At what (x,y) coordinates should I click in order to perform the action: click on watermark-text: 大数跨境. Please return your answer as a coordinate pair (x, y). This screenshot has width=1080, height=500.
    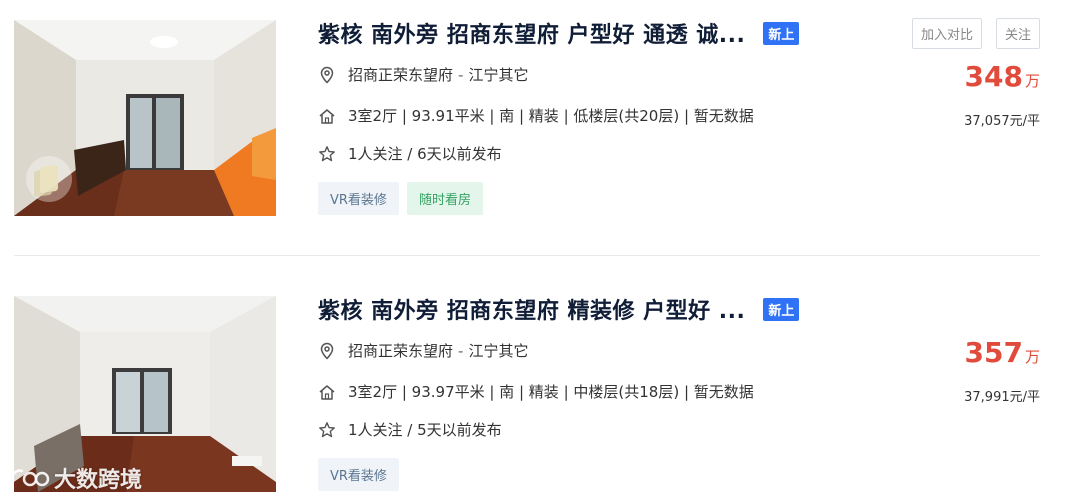
    Looking at the image, I should click on (98, 480).